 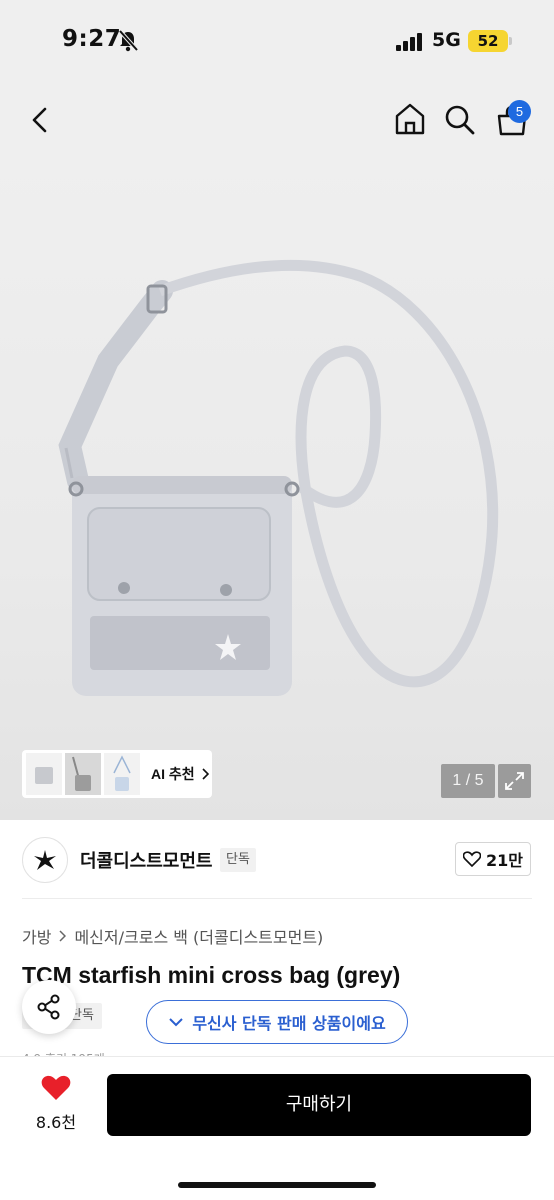 I want to click on share-button, so click(x=49, y=1007).